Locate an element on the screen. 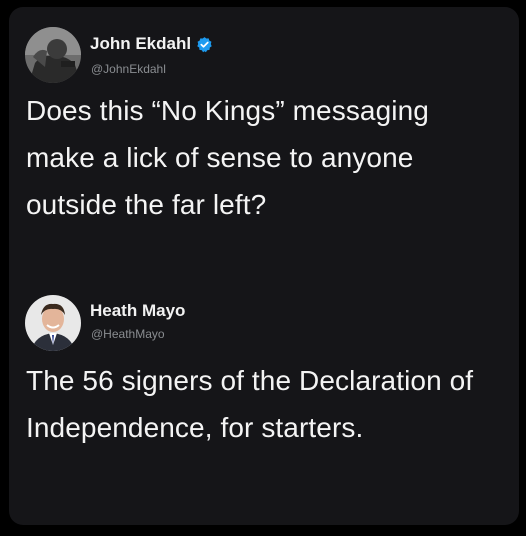  handle: @JohnEkdahl is located at coordinates (128, 69).